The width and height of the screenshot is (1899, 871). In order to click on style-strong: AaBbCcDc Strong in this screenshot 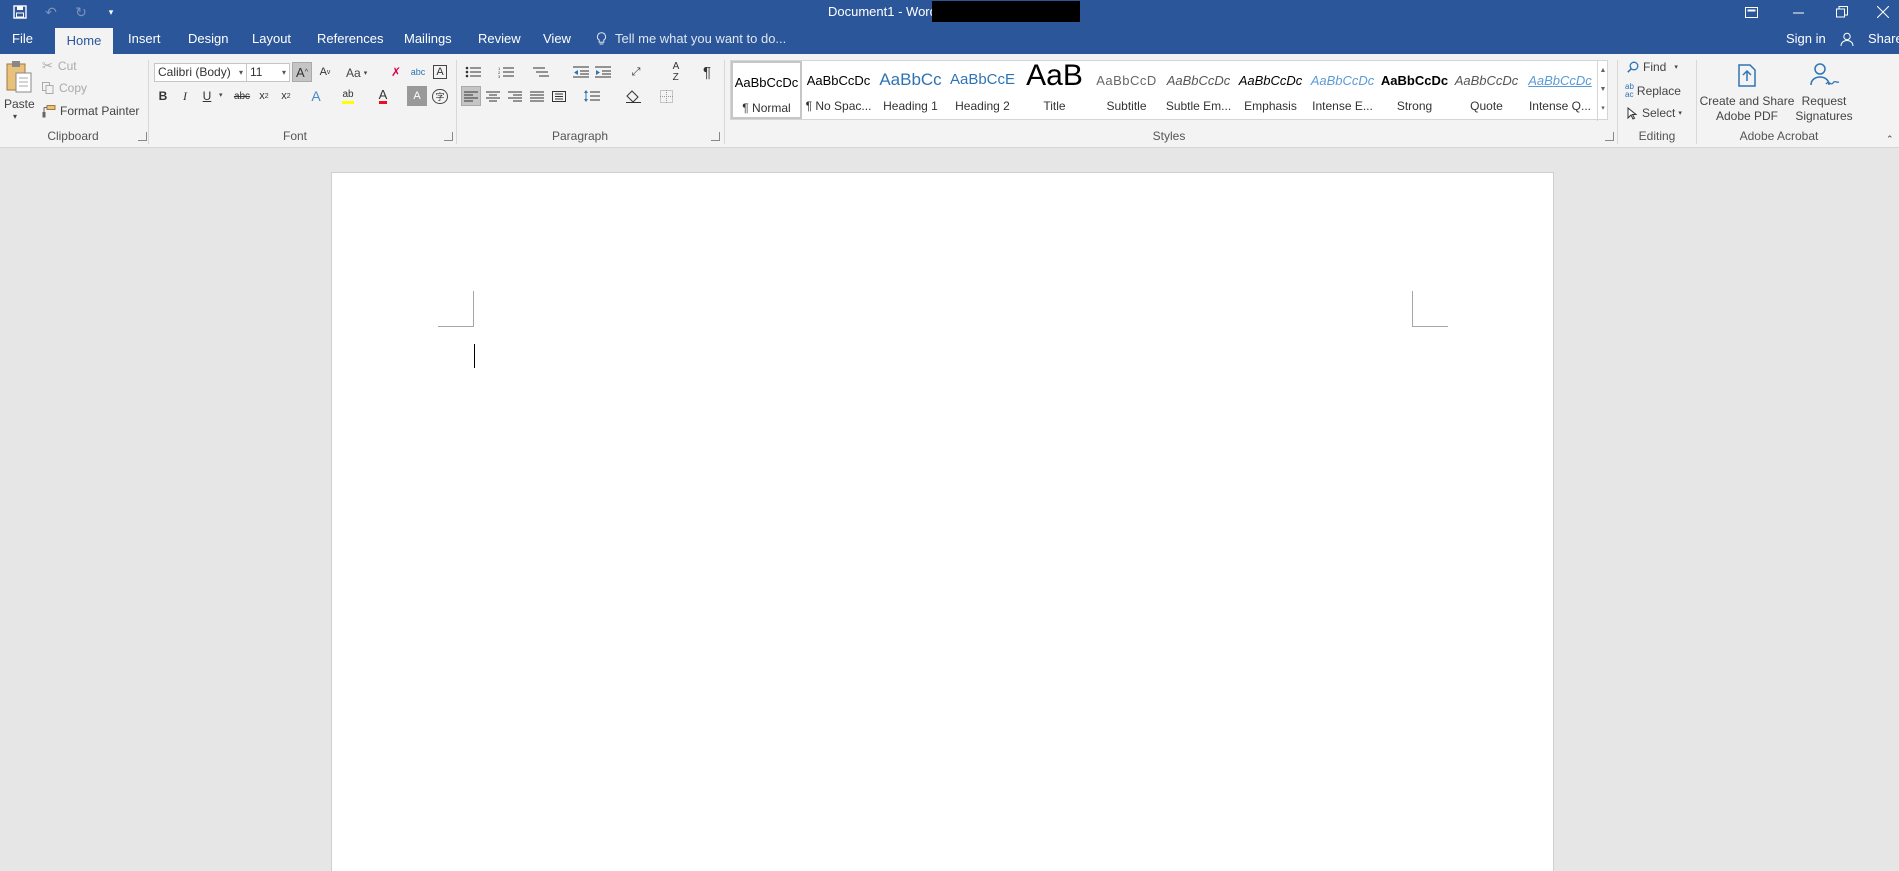, I will do `click(1414, 90)`.